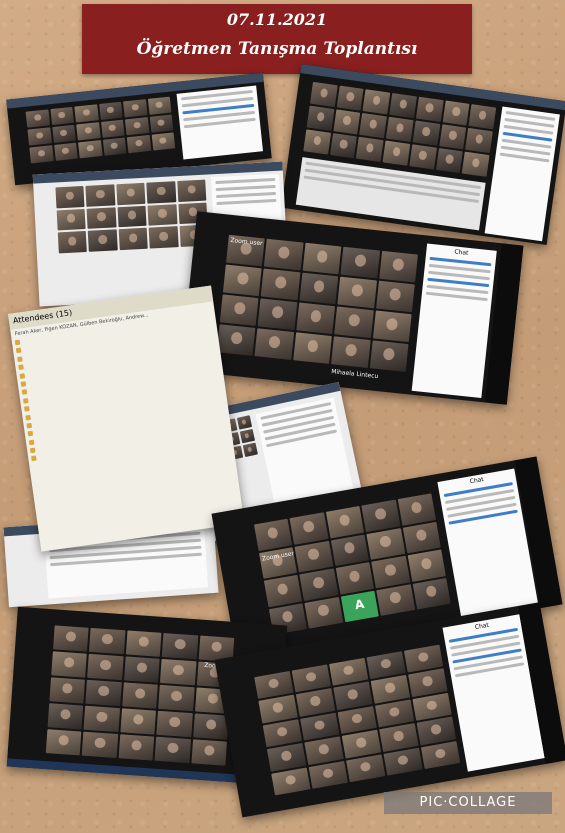  Describe the element at coordinates (277, 49) in the screenshot. I see `banner-title: Öğretmen Tanışma Toplantısı` at that location.